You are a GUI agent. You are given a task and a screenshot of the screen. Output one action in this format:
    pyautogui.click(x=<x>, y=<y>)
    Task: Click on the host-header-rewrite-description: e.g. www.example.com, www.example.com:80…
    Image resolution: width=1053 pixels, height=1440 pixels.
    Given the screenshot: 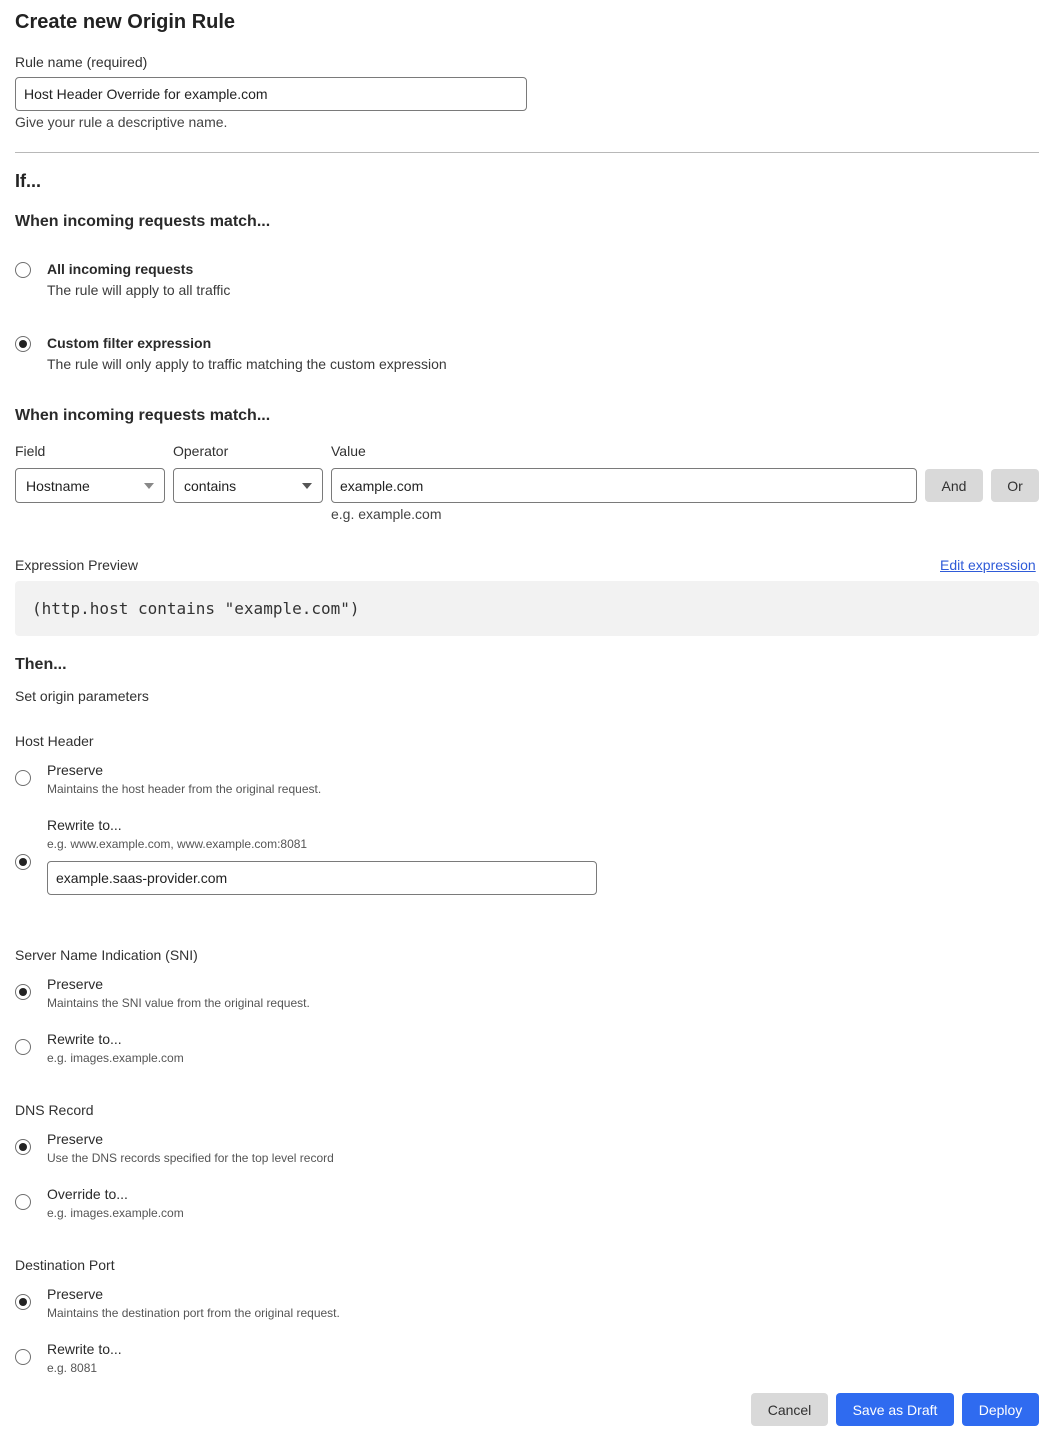 What is the action you would take?
    pyautogui.click(x=177, y=844)
    